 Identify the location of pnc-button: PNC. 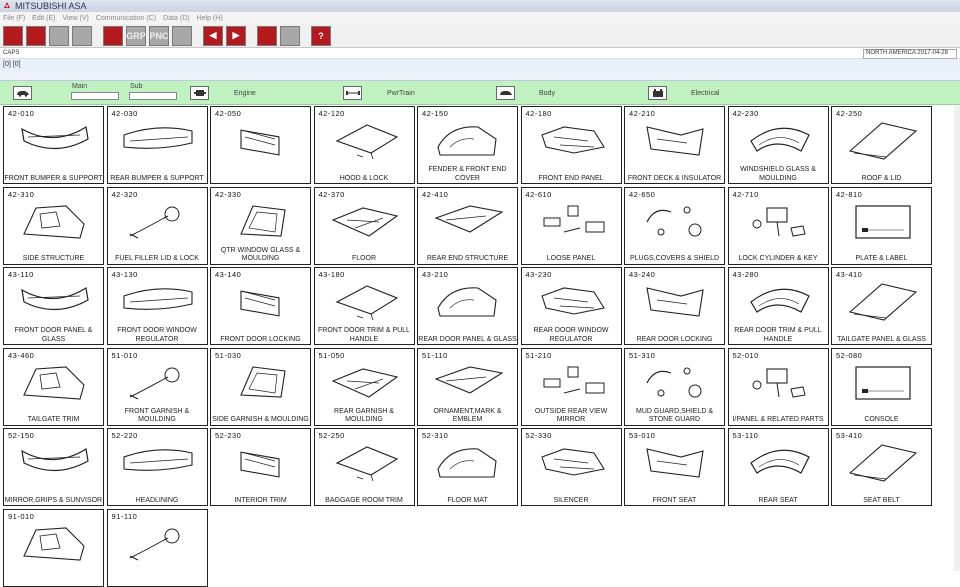
(159, 35).